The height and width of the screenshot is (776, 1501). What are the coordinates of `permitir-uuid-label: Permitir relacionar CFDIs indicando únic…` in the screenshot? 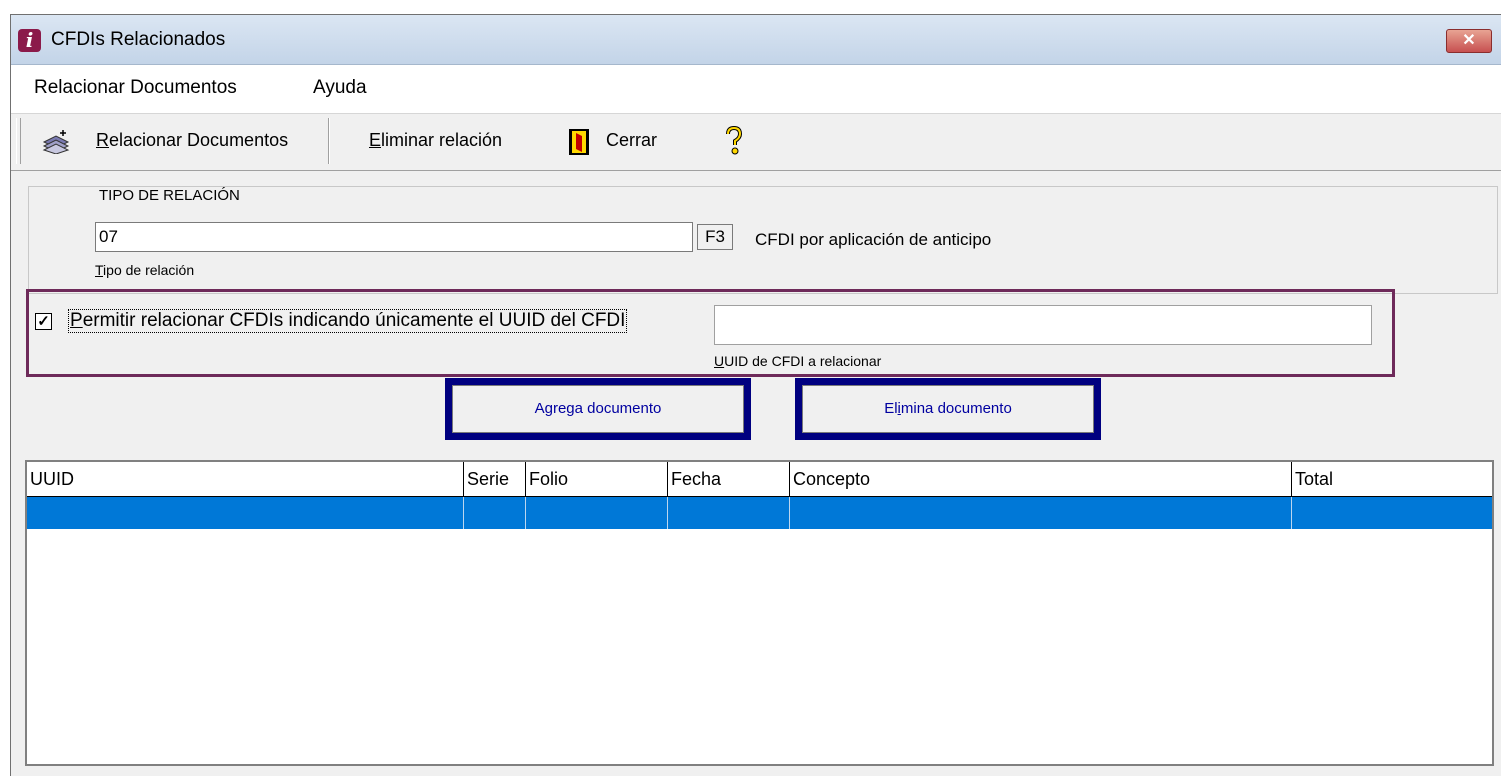 It's located at (348, 321).